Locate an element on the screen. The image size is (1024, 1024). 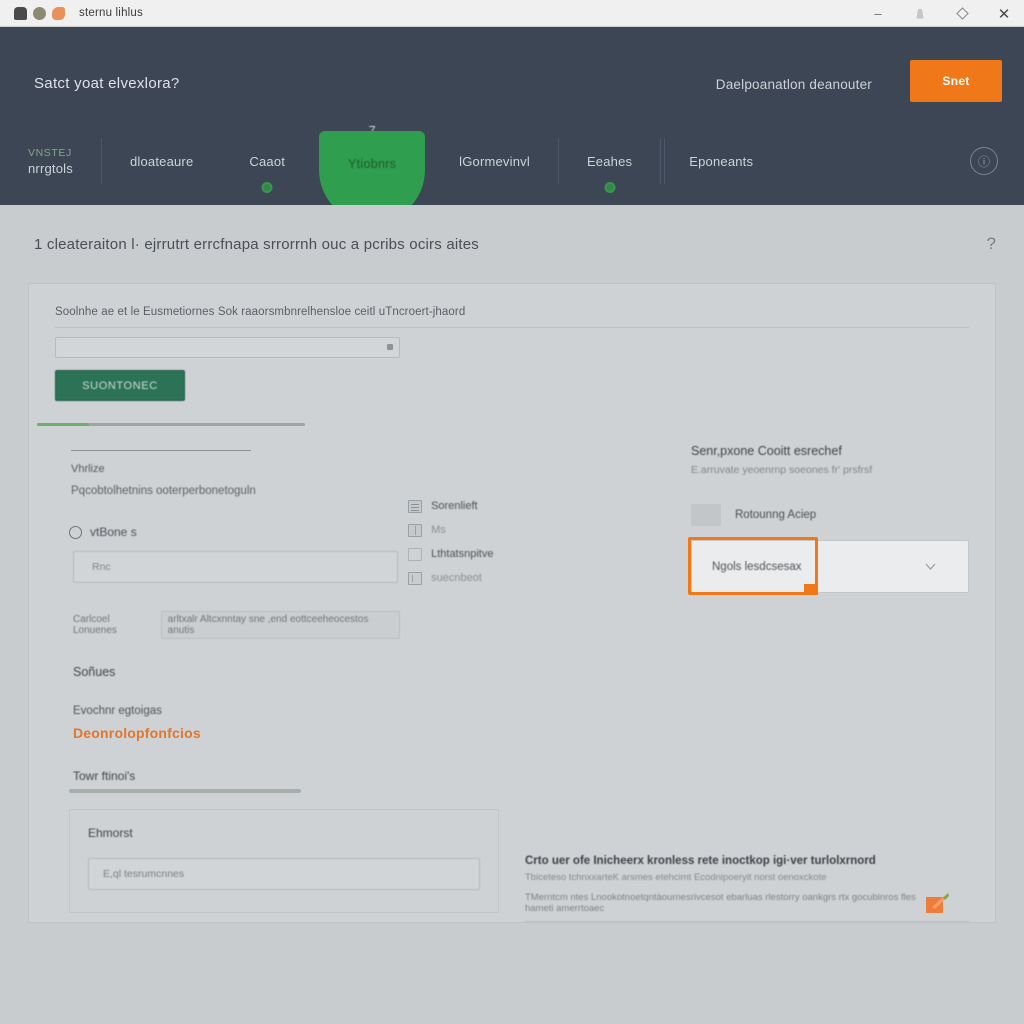
book-icon is located at coordinates (415, 530).